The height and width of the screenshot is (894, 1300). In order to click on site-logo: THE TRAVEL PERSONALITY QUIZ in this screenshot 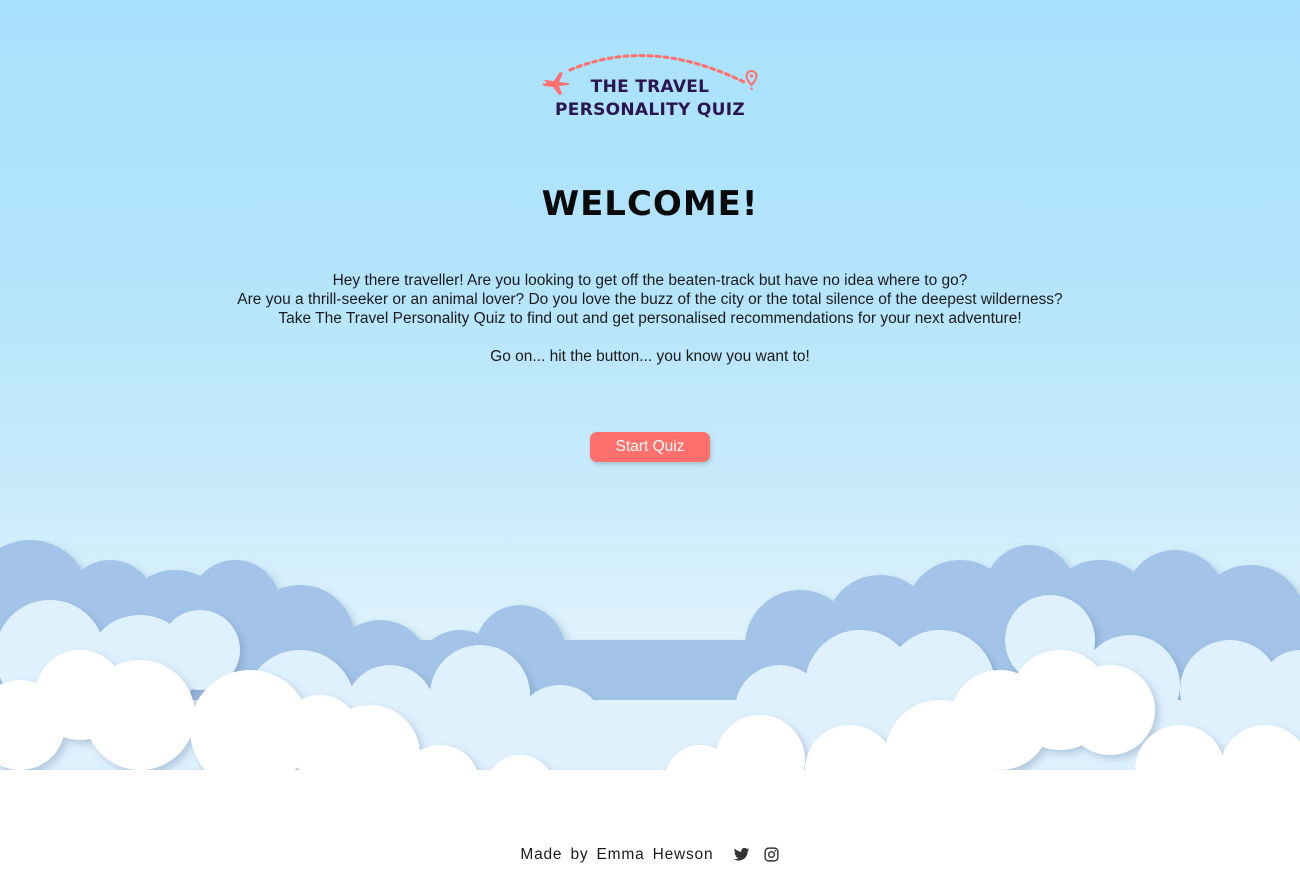, I will do `click(650, 85)`.